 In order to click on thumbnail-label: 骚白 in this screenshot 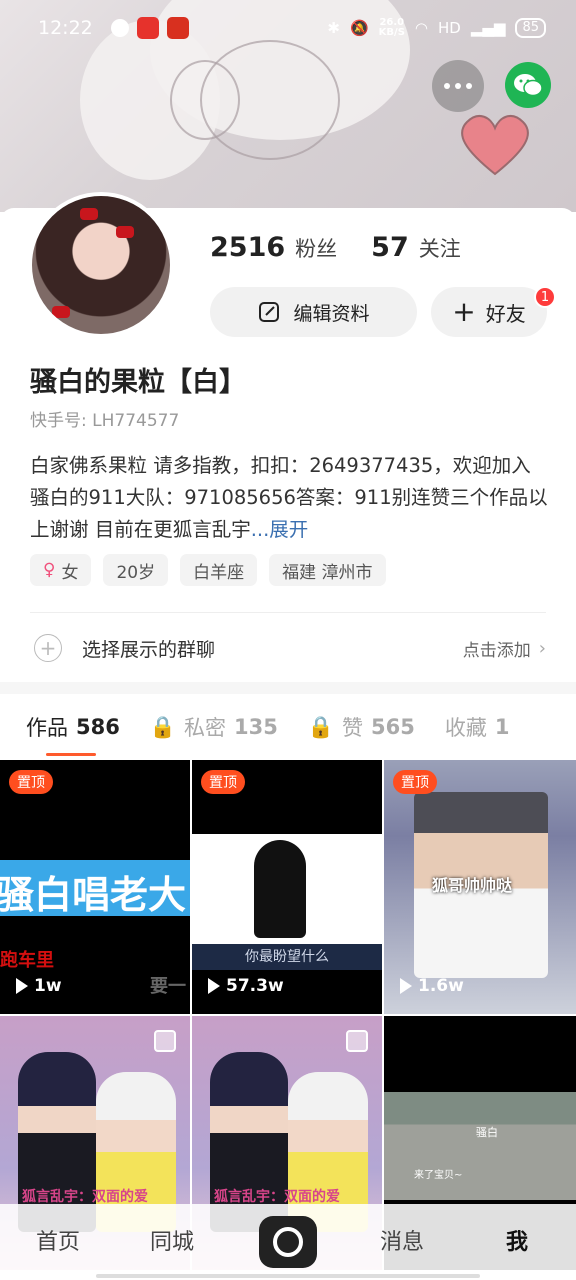, I will do `click(487, 1132)`.